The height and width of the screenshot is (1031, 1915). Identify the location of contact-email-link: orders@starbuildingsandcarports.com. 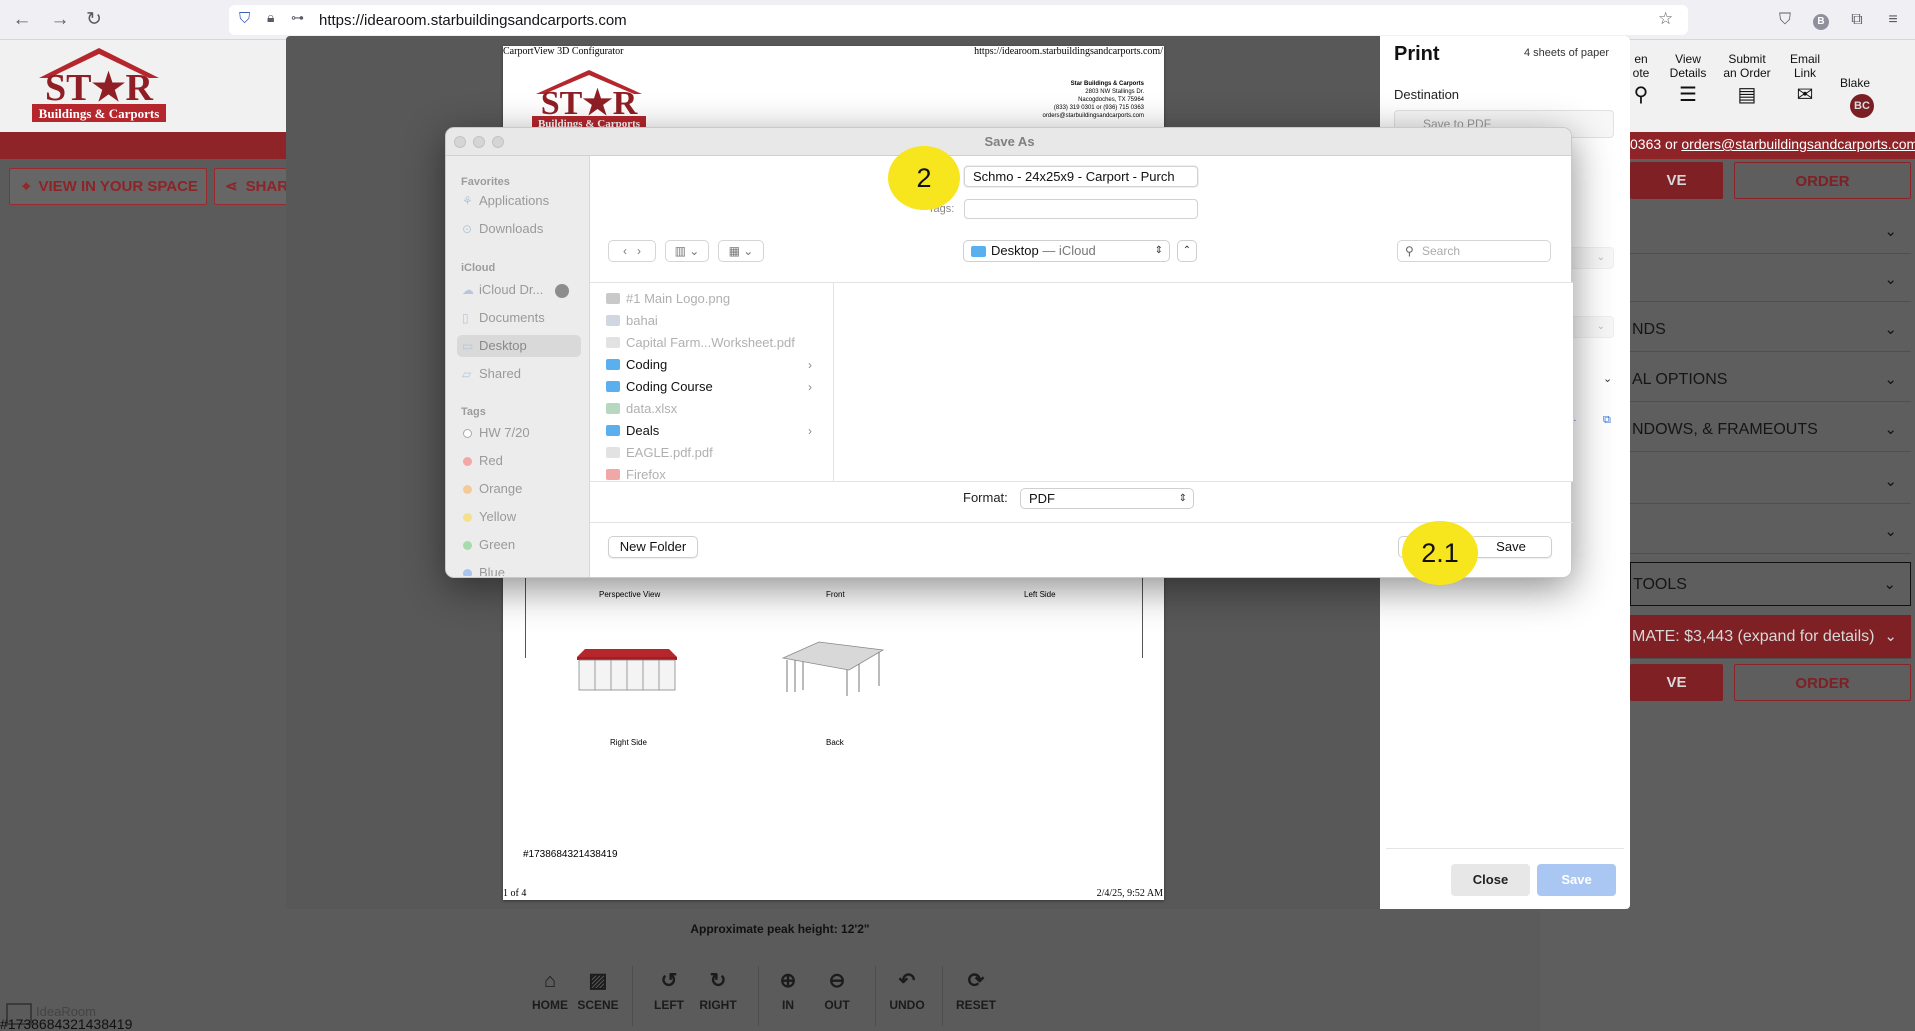
(1798, 144).